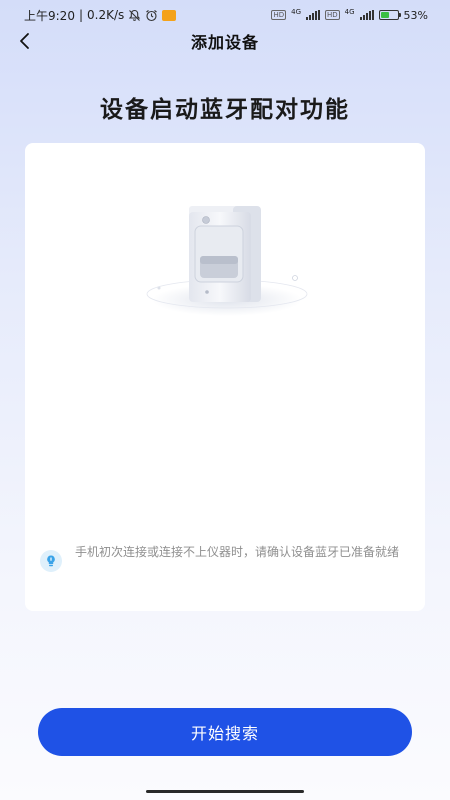  What do you see at coordinates (106, 15) in the screenshot?
I see `network-speed: 0.2K/s` at bounding box center [106, 15].